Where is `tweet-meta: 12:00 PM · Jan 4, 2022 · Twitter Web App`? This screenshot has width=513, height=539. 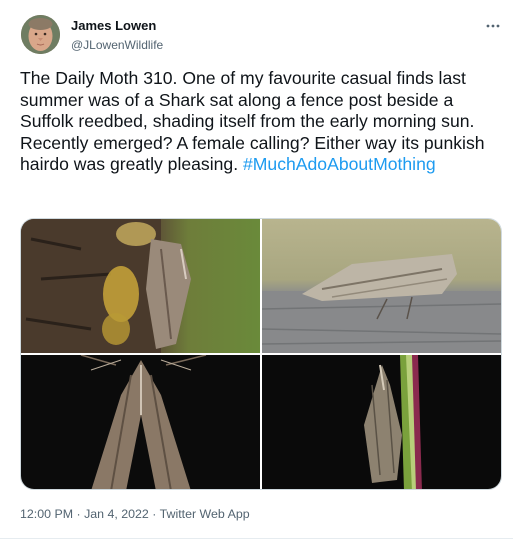
tweet-meta: 12:00 PM · Jan 4, 2022 · Twitter Web App is located at coordinates (135, 514).